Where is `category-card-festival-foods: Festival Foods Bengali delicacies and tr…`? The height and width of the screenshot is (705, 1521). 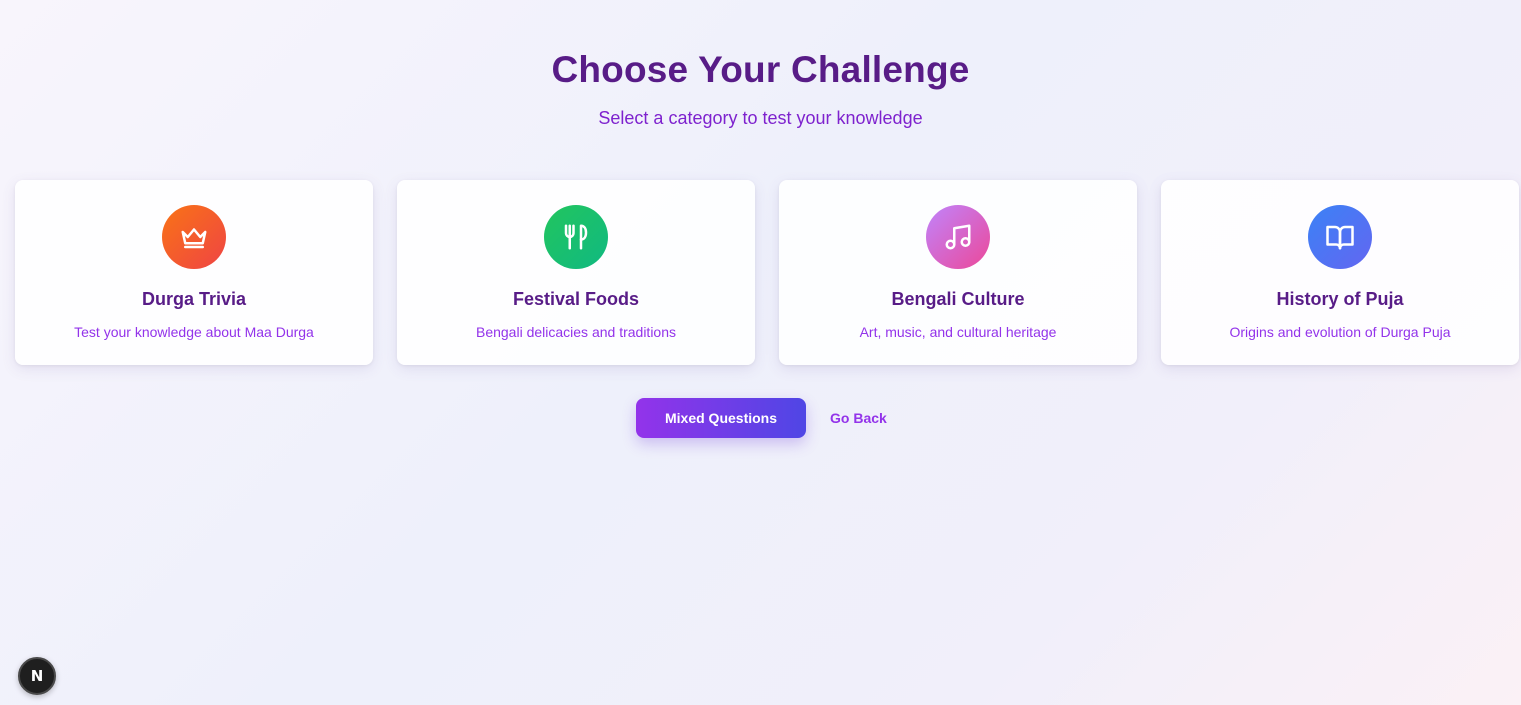 category-card-festival-foods: Festival Foods Bengali delicacies and tr… is located at coordinates (576, 272).